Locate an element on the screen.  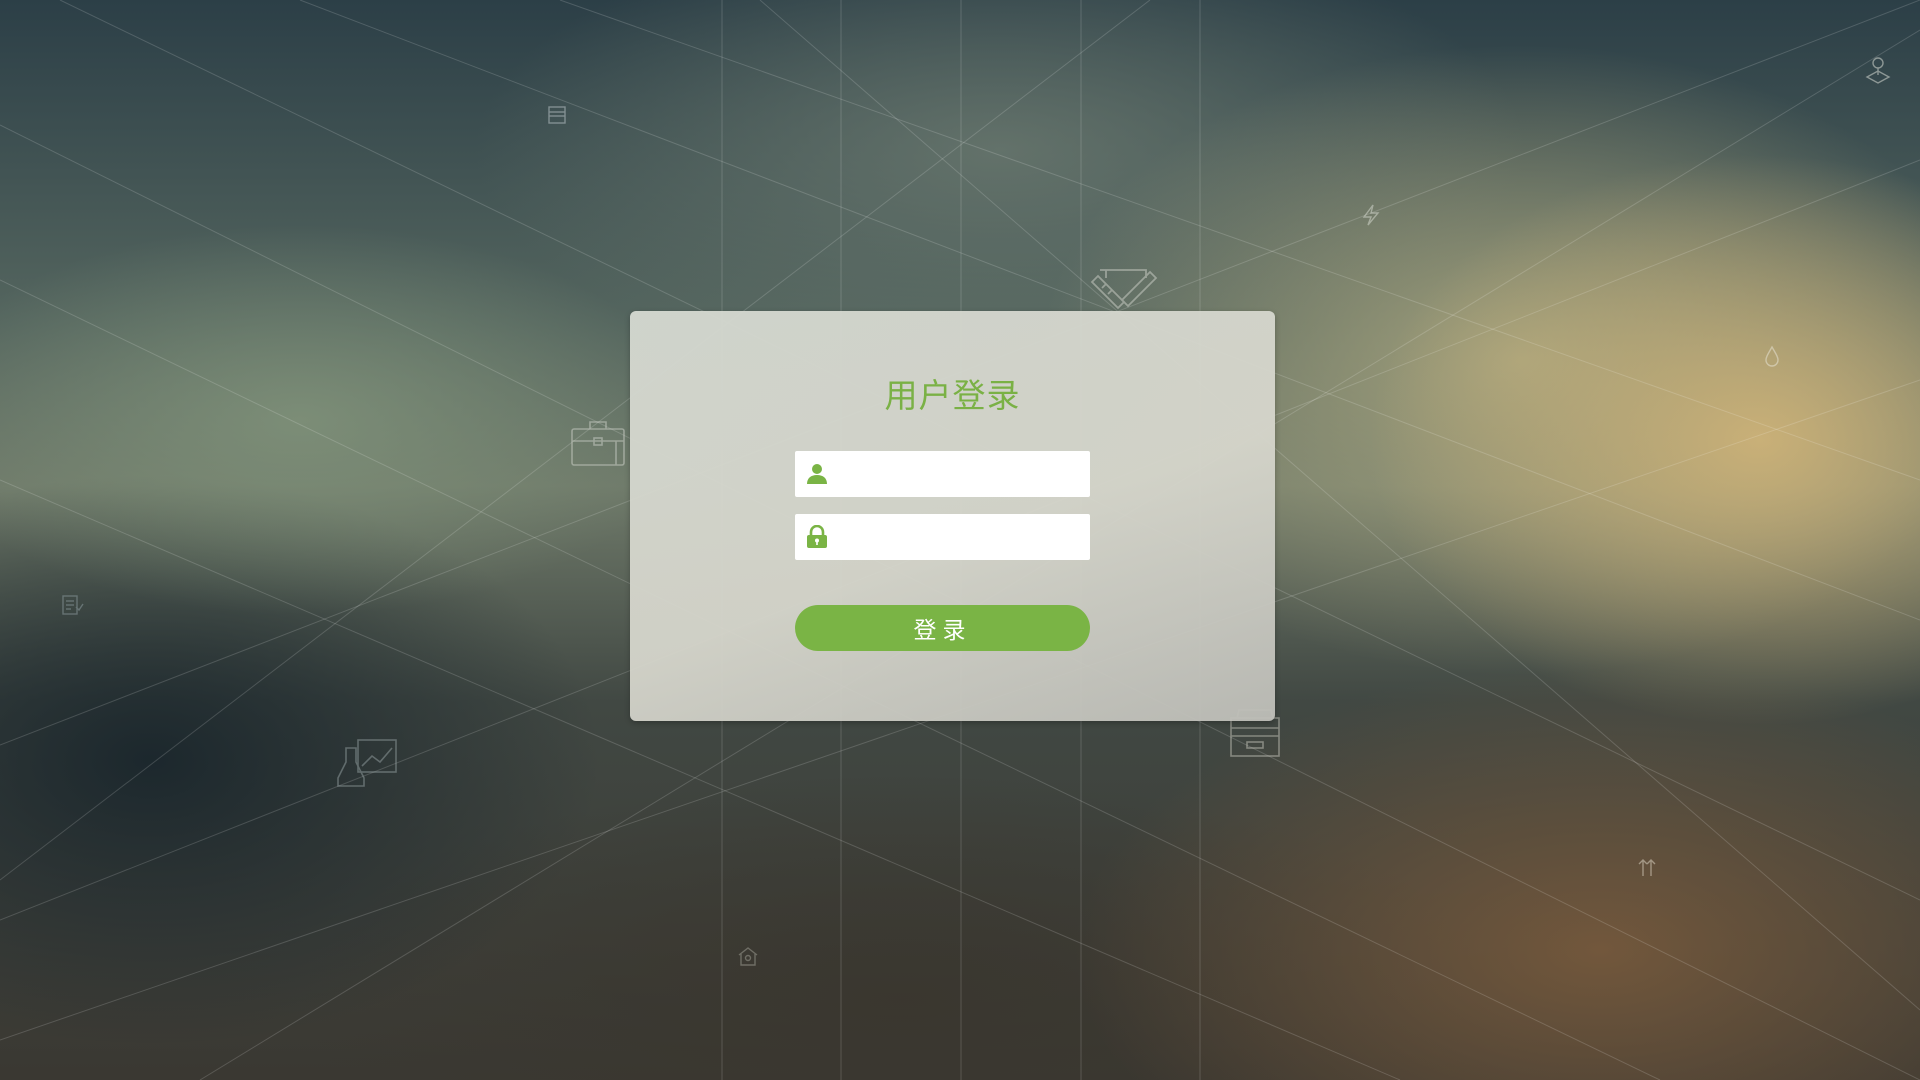
username-input is located at coordinates (961, 475).